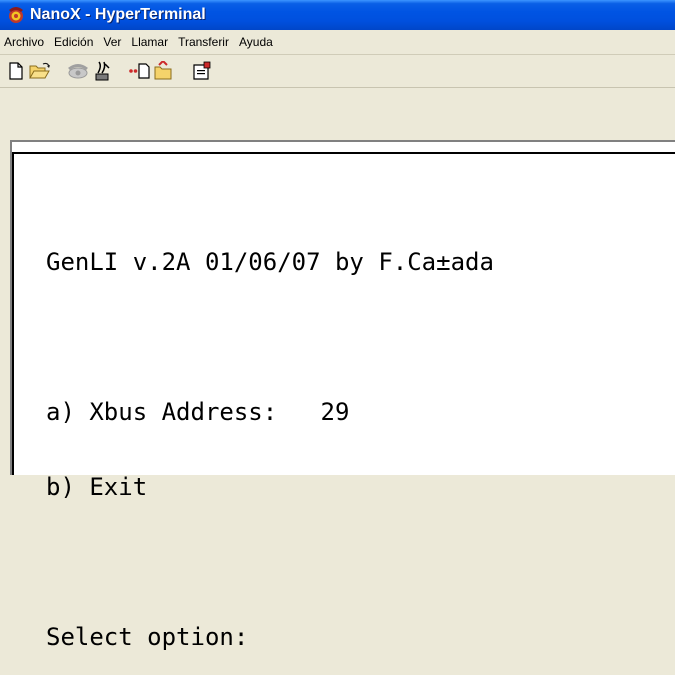 The height and width of the screenshot is (675, 675). What do you see at coordinates (337, 54) in the screenshot?
I see `menu-separator` at bounding box center [337, 54].